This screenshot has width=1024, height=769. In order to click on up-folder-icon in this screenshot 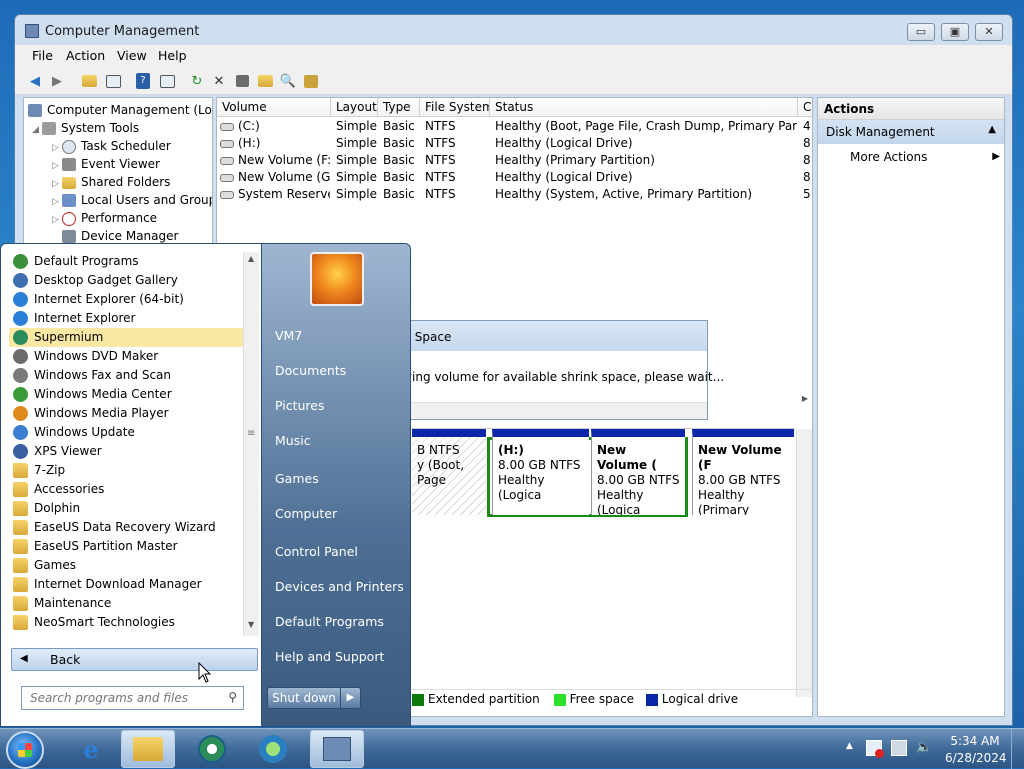, I will do `click(89, 81)`.